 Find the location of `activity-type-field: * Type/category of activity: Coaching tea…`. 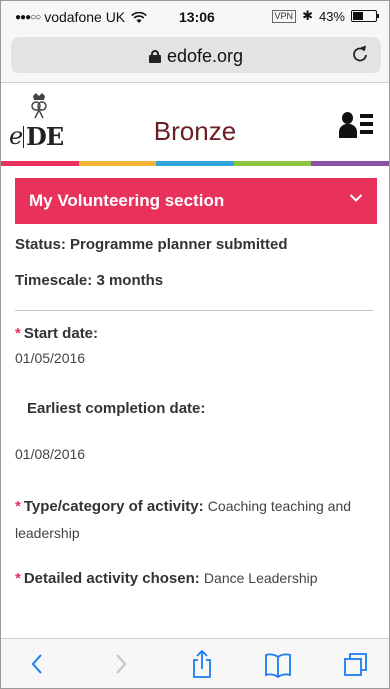

activity-type-field: * Type/category of activity: Coaching tea… is located at coordinates (183, 519).